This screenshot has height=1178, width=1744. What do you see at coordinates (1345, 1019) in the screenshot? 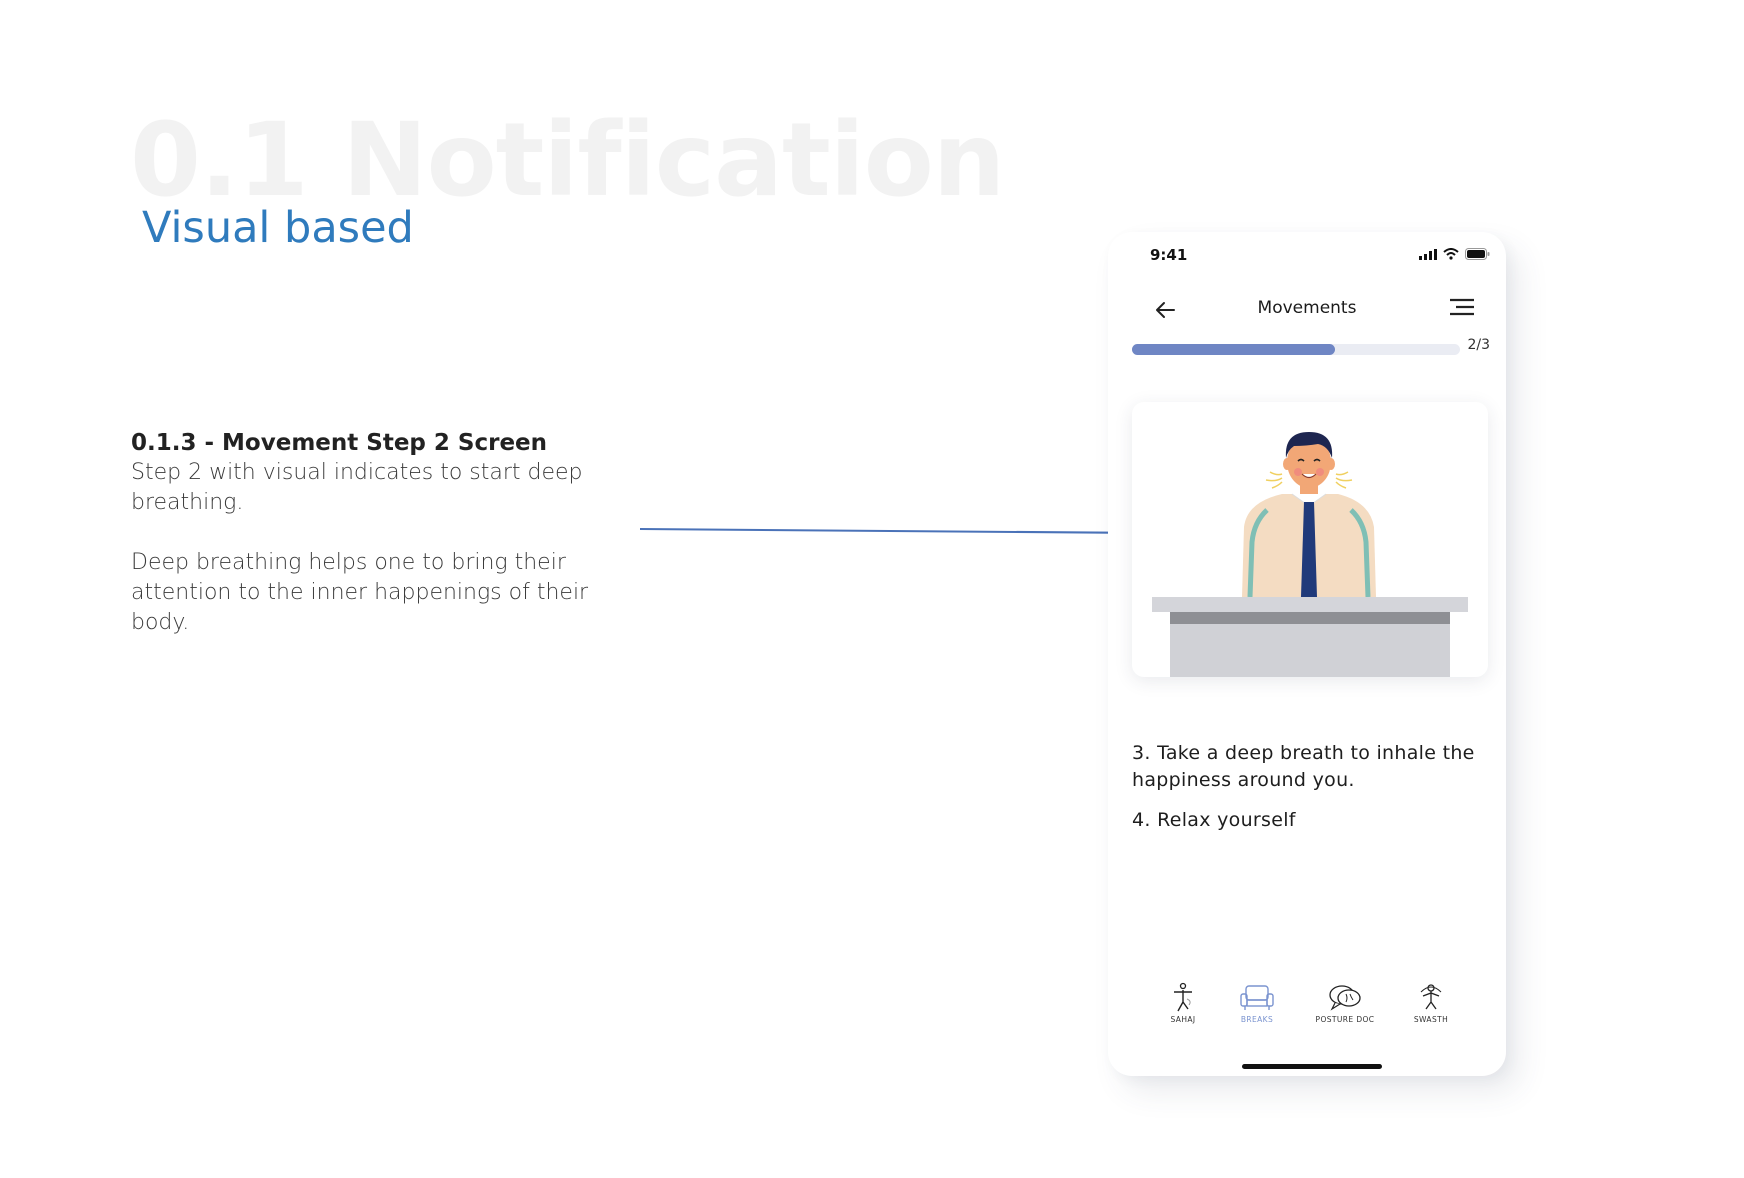
I see `tab-label-posture-doc: POSTURE DOC` at bounding box center [1345, 1019].